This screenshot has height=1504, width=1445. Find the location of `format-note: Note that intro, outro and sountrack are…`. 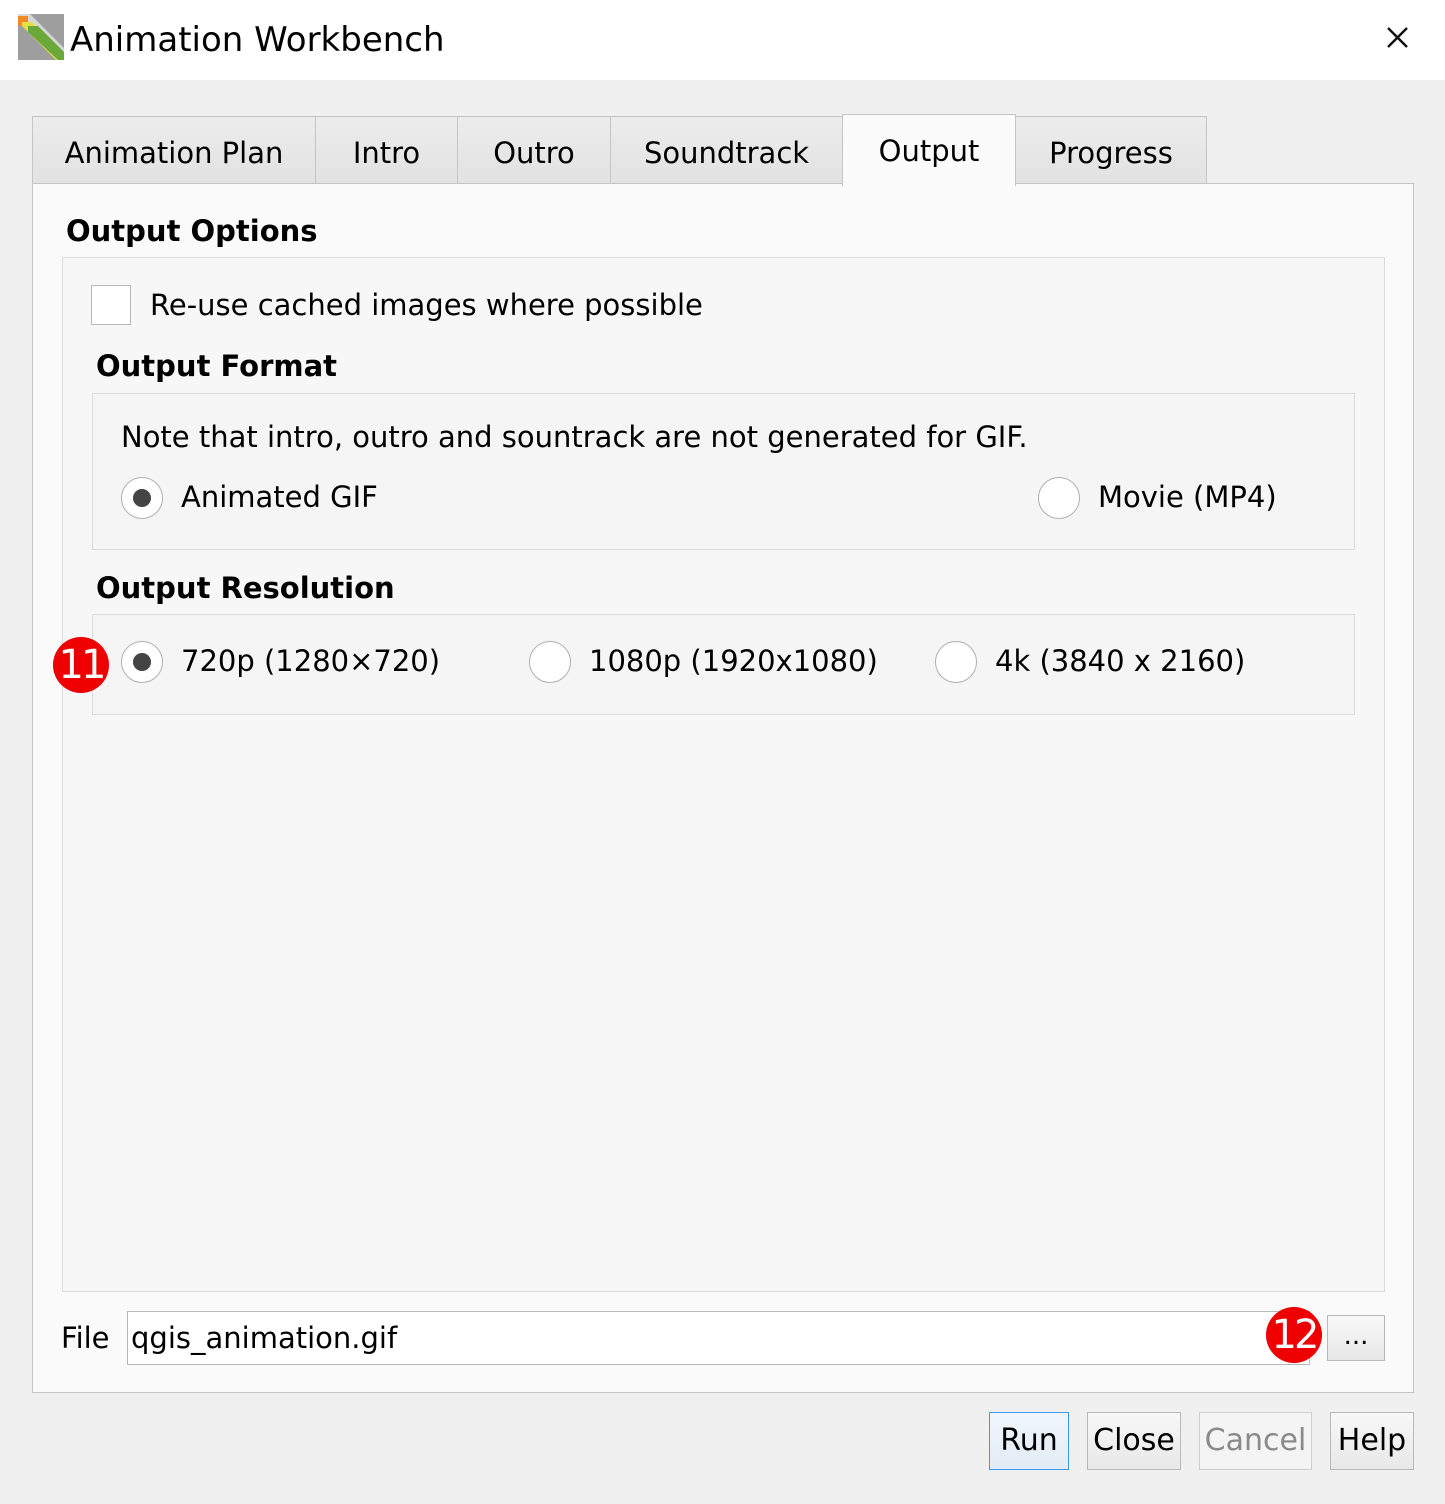

format-note: Note that intro, outro and sountrack are… is located at coordinates (574, 437).